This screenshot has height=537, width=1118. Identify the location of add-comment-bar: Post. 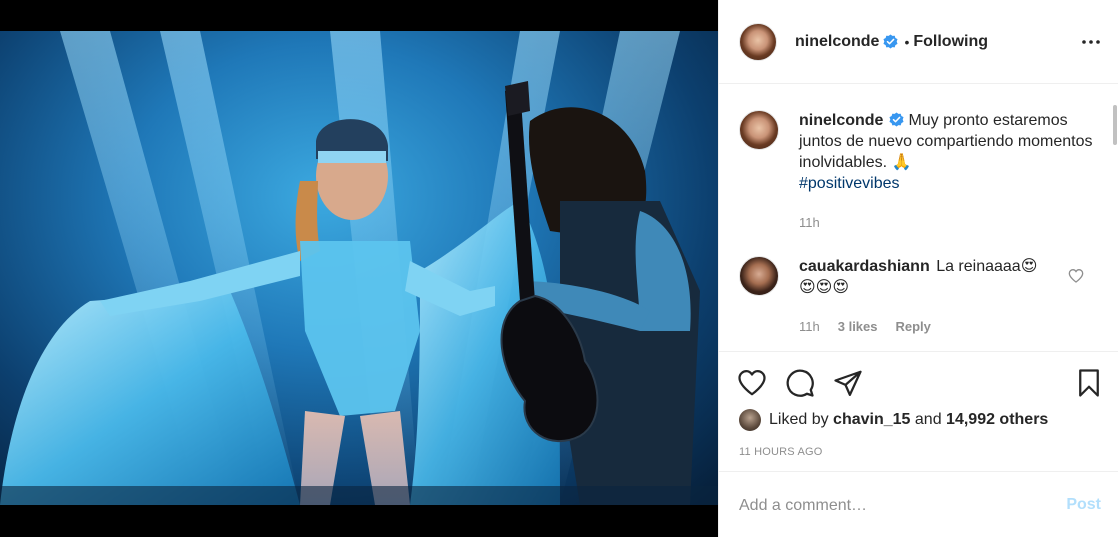
(918, 504).